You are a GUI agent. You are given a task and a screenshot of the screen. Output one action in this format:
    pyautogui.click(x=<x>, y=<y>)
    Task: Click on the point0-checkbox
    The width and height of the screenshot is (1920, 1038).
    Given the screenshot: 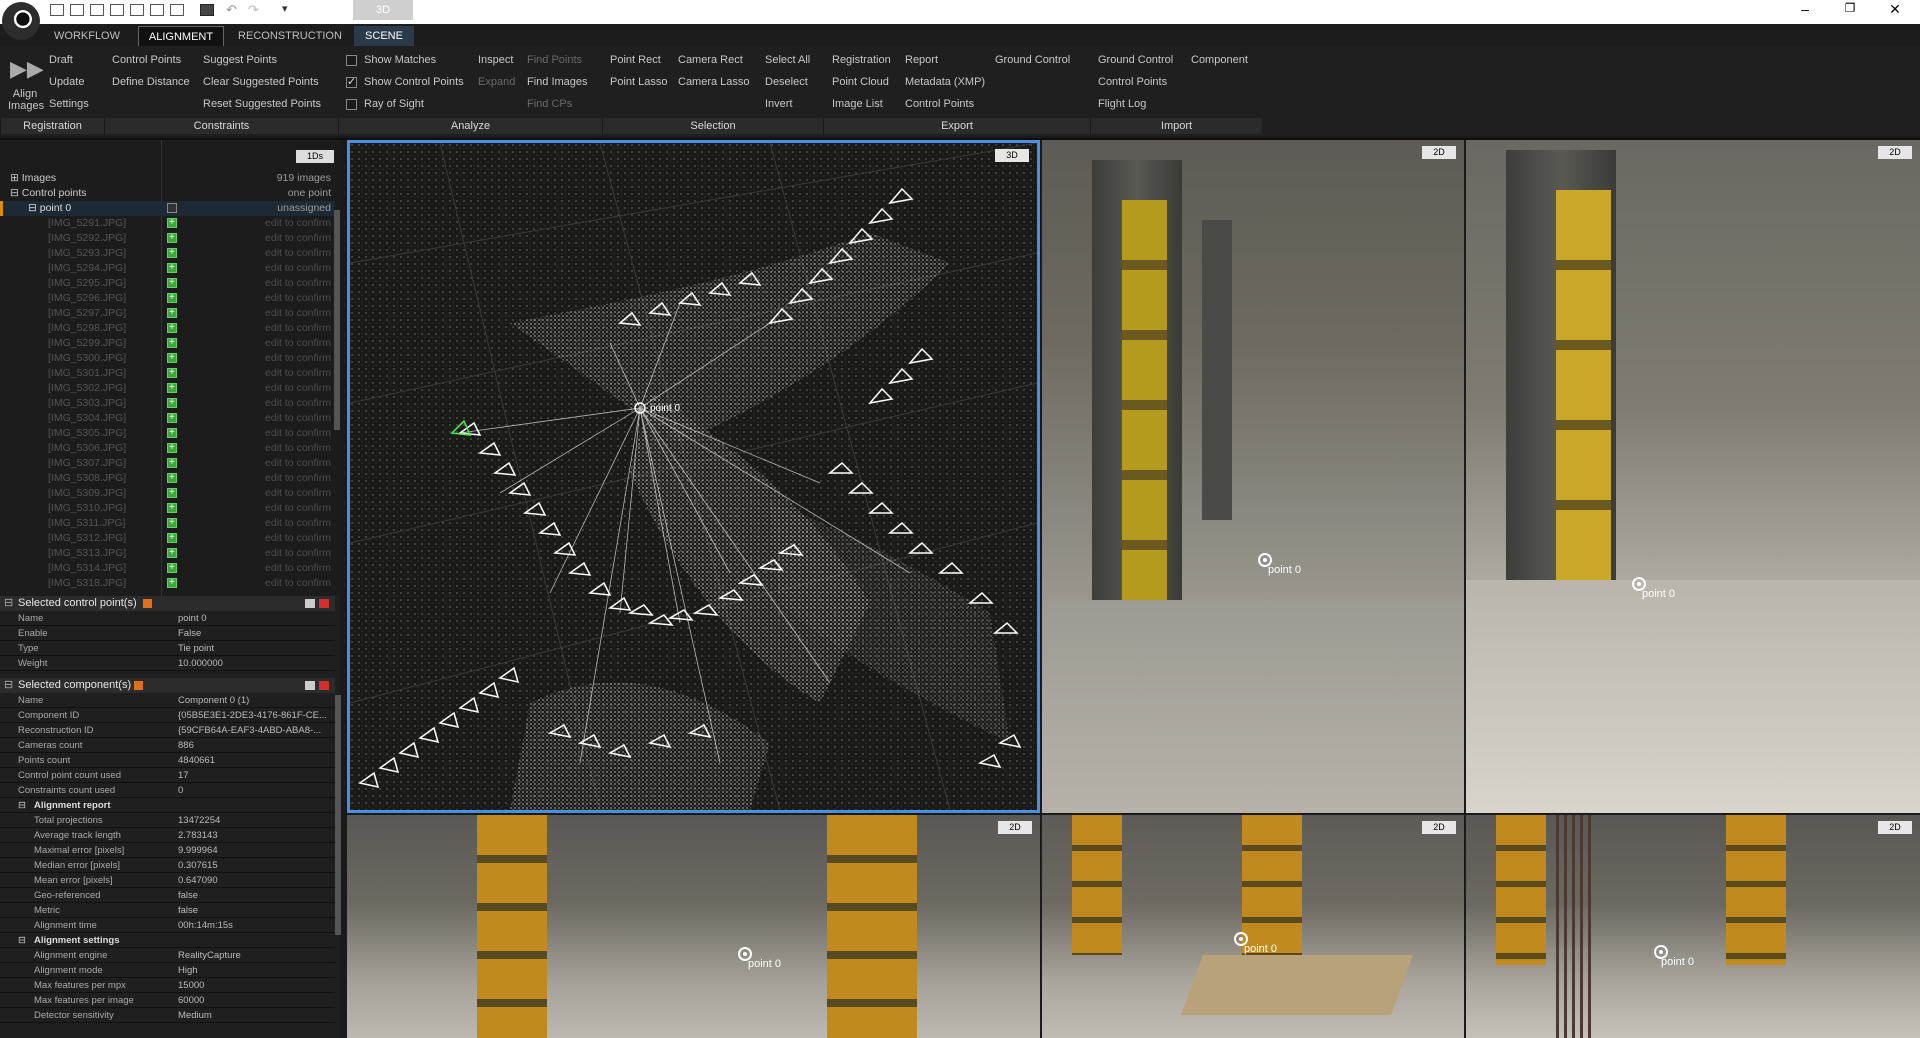 What is the action you would take?
    pyautogui.click(x=172, y=208)
    